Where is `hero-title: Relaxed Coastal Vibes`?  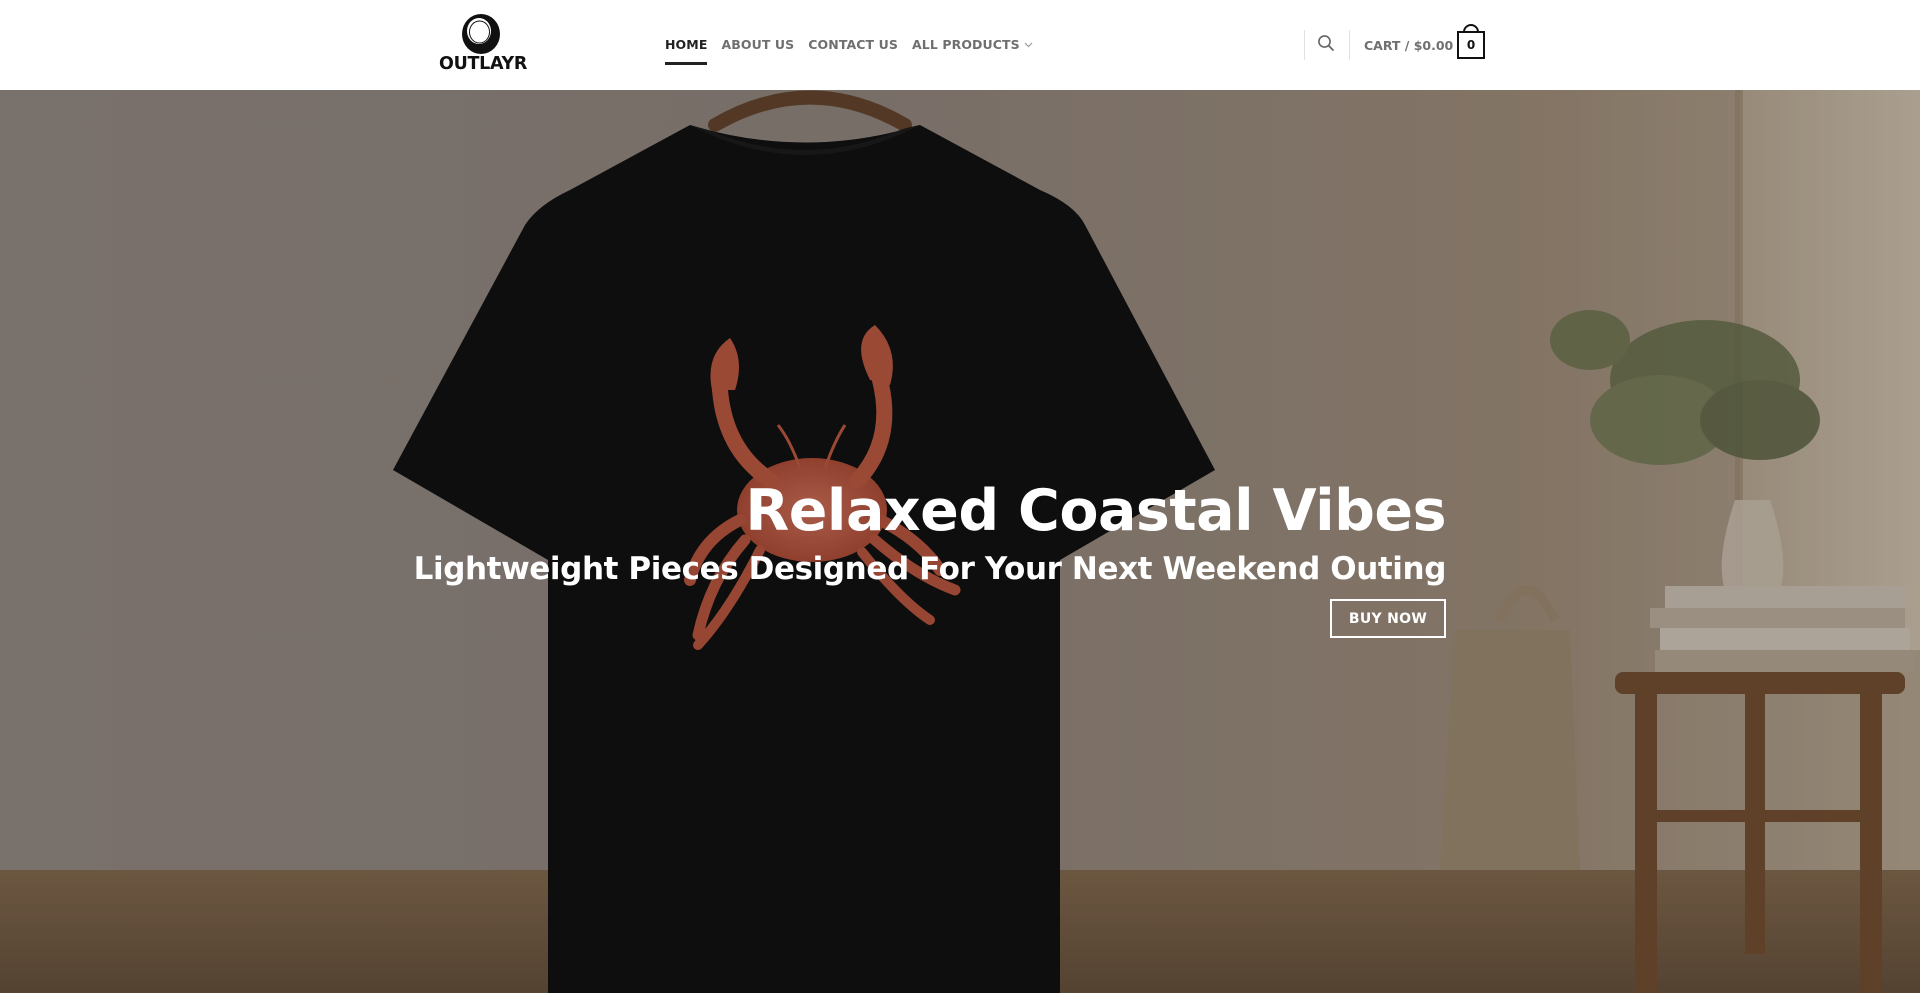
hero-title: Relaxed Coastal Vibes is located at coordinates (1095, 511).